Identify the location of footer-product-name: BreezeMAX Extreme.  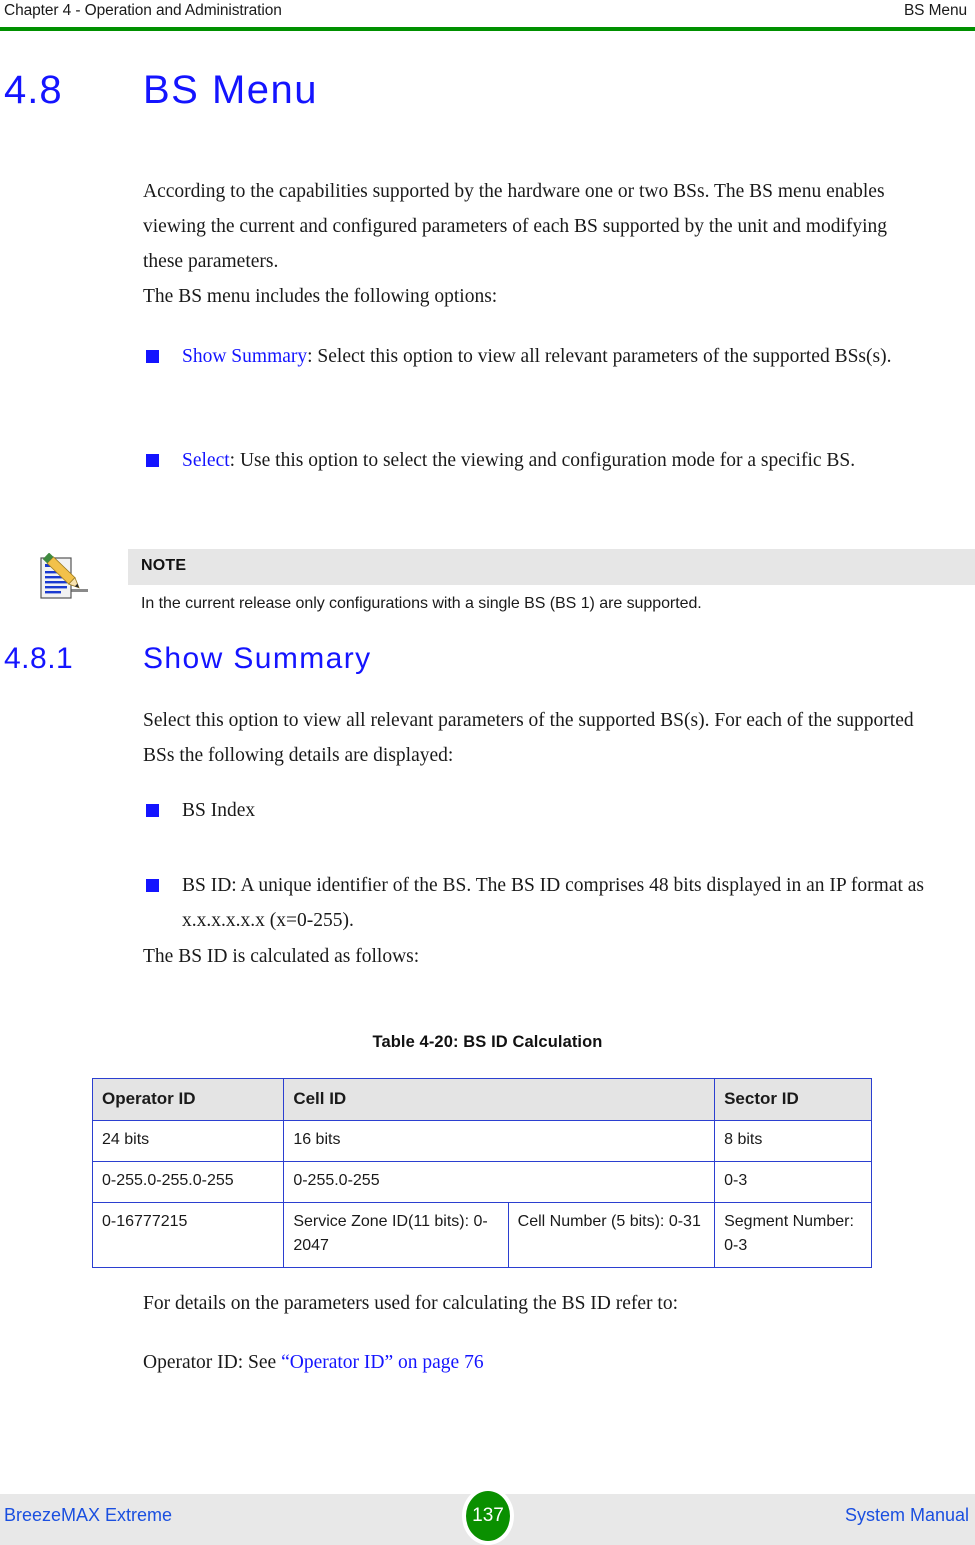
(88, 1515).